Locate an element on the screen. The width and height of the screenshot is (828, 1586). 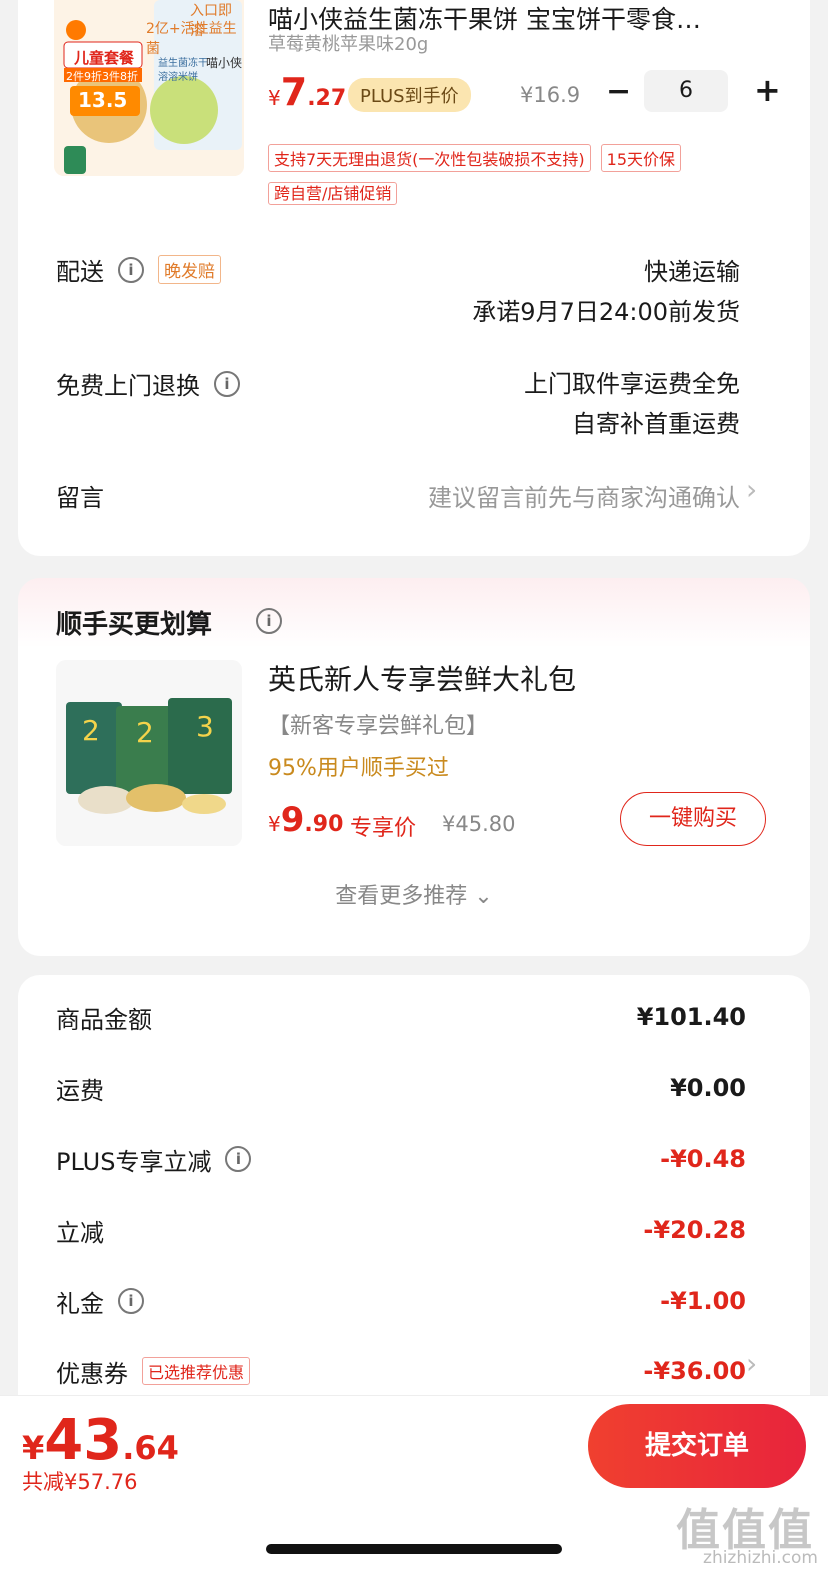
return-line2: 自寄补首重运费 is located at coordinates (656, 424).